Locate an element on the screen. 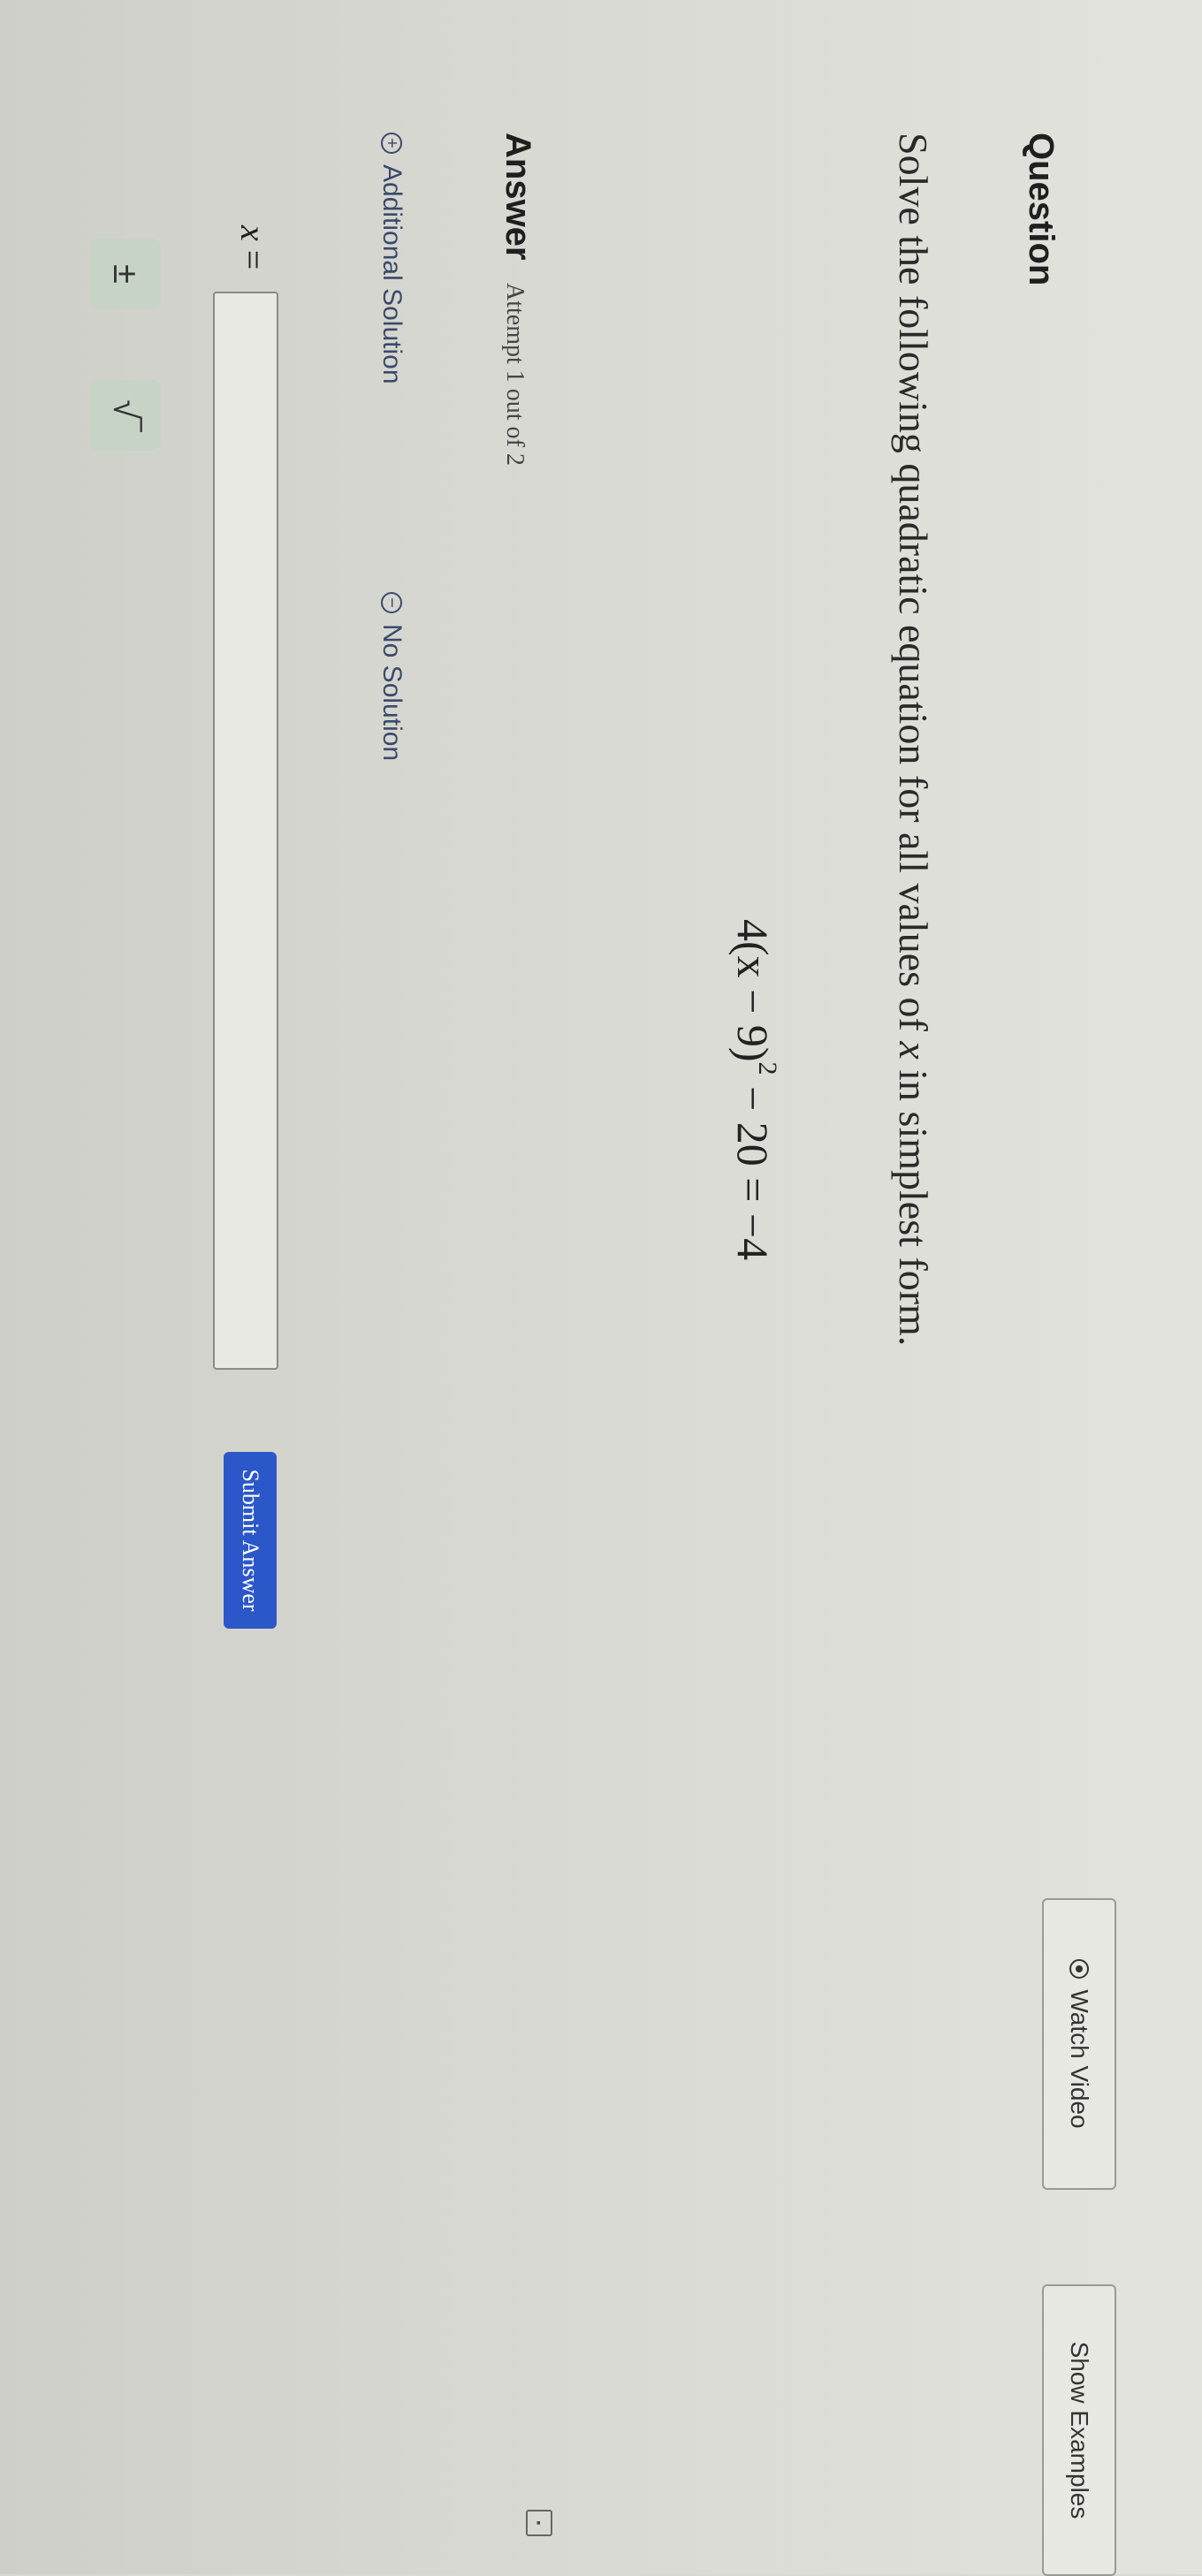 This screenshot has width=1202, height=2576. answer-input is located at coordinates (246, 831).